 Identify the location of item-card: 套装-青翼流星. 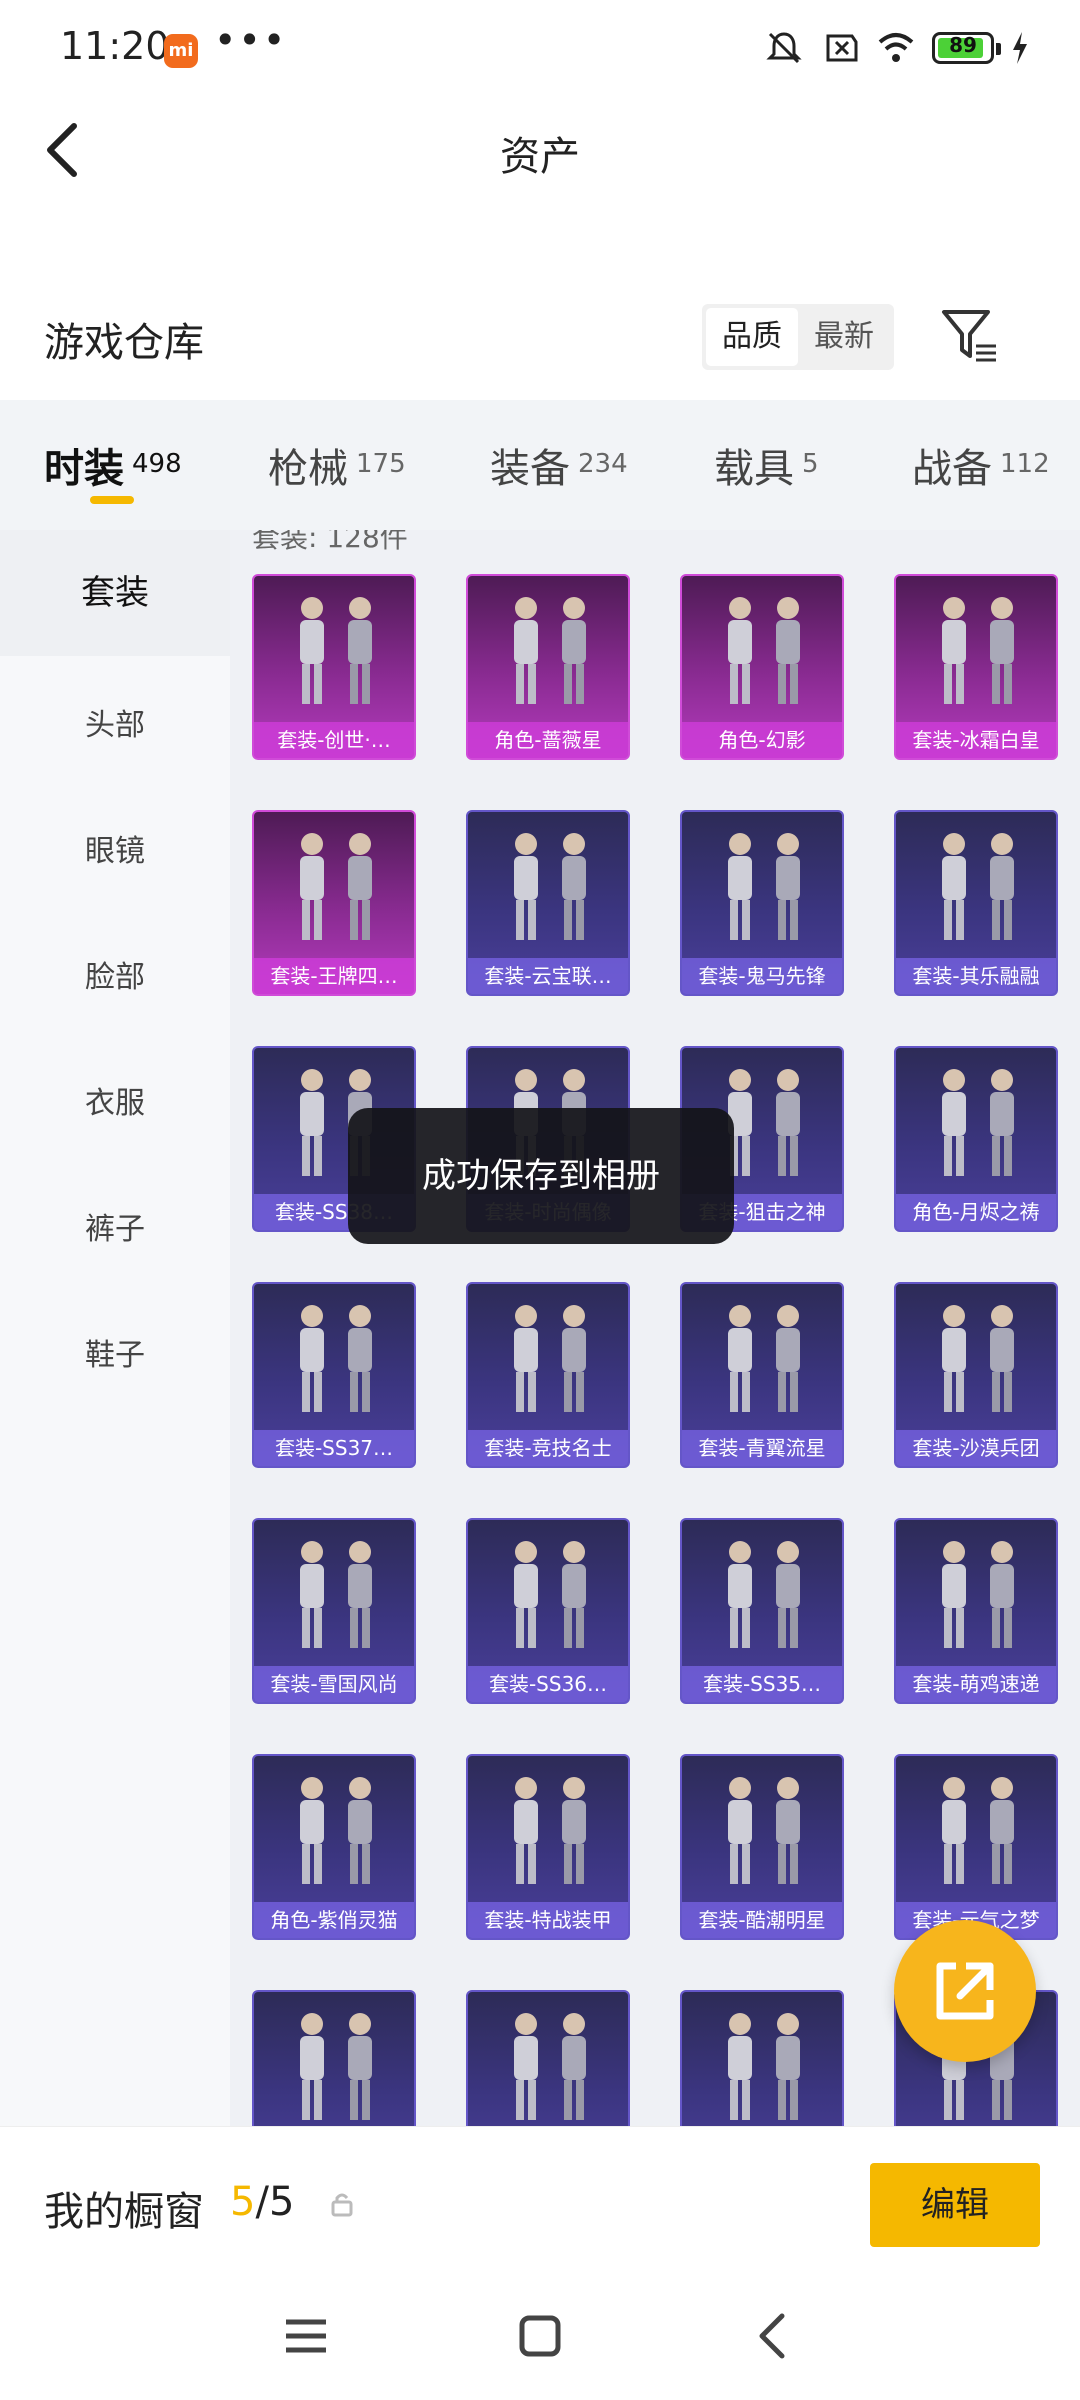
(762, 1375).